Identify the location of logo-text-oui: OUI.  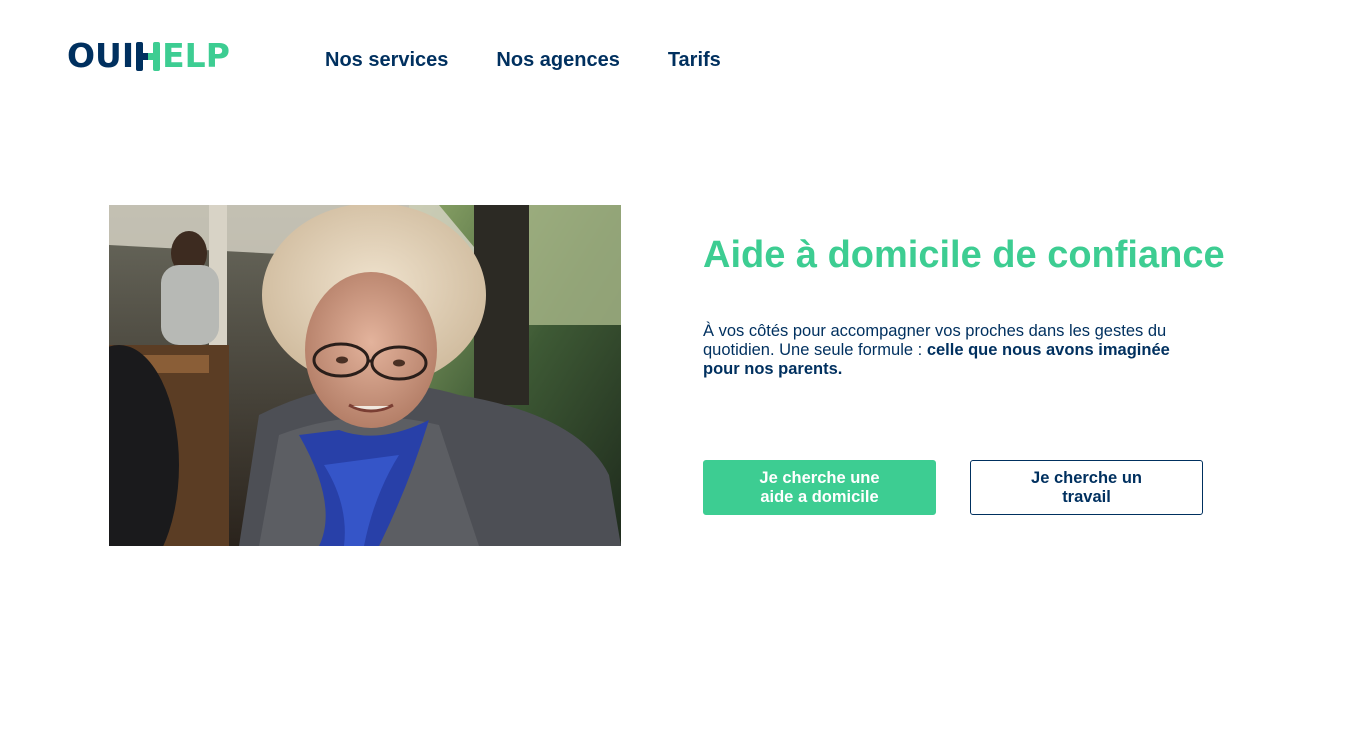
(101, 55).